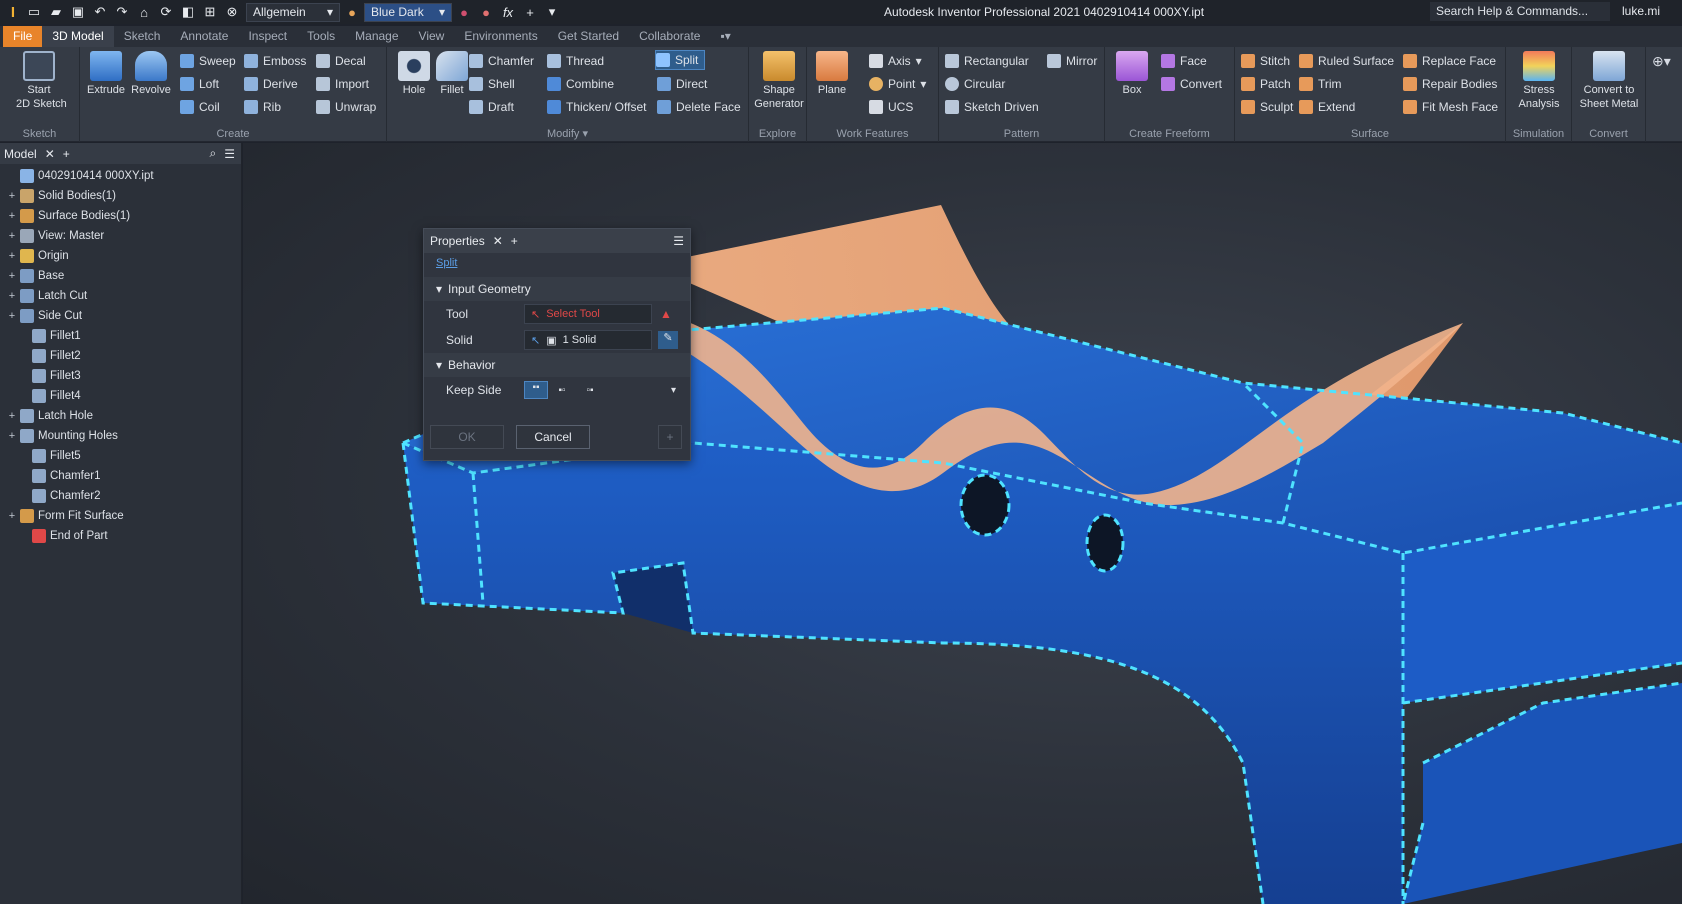  What do you see at coordinates (142, 36) in the screenshot?
I see `tab-sketch: Sketch` at bounding box center [142, 36].